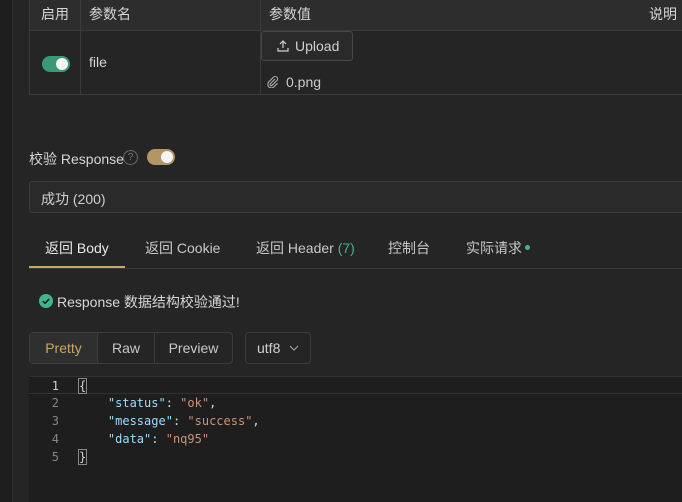  What do you see at coordinates (126, 348) in the screenshot?
I see `view-mode-raw: Raw` at bounding box center [126, 348].